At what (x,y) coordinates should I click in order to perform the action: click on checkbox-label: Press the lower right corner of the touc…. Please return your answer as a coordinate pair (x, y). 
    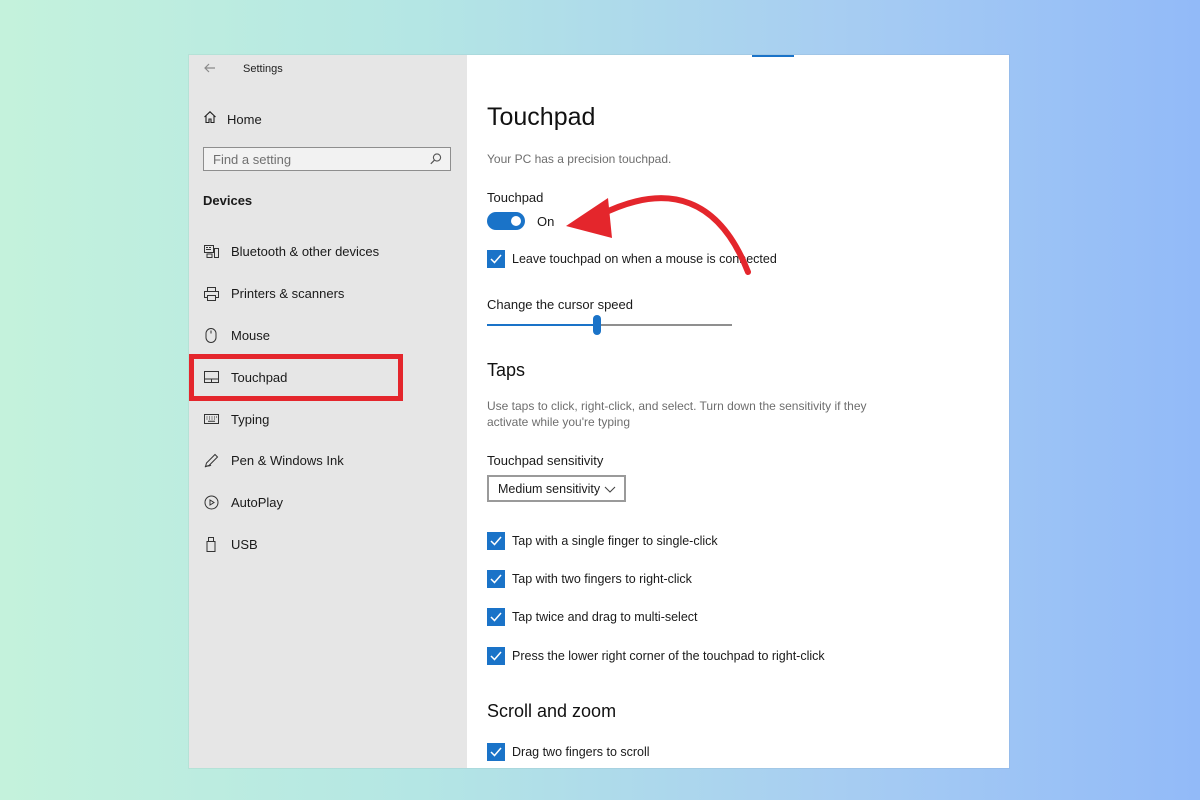
    Looking at the image, I should click on (668, 656).